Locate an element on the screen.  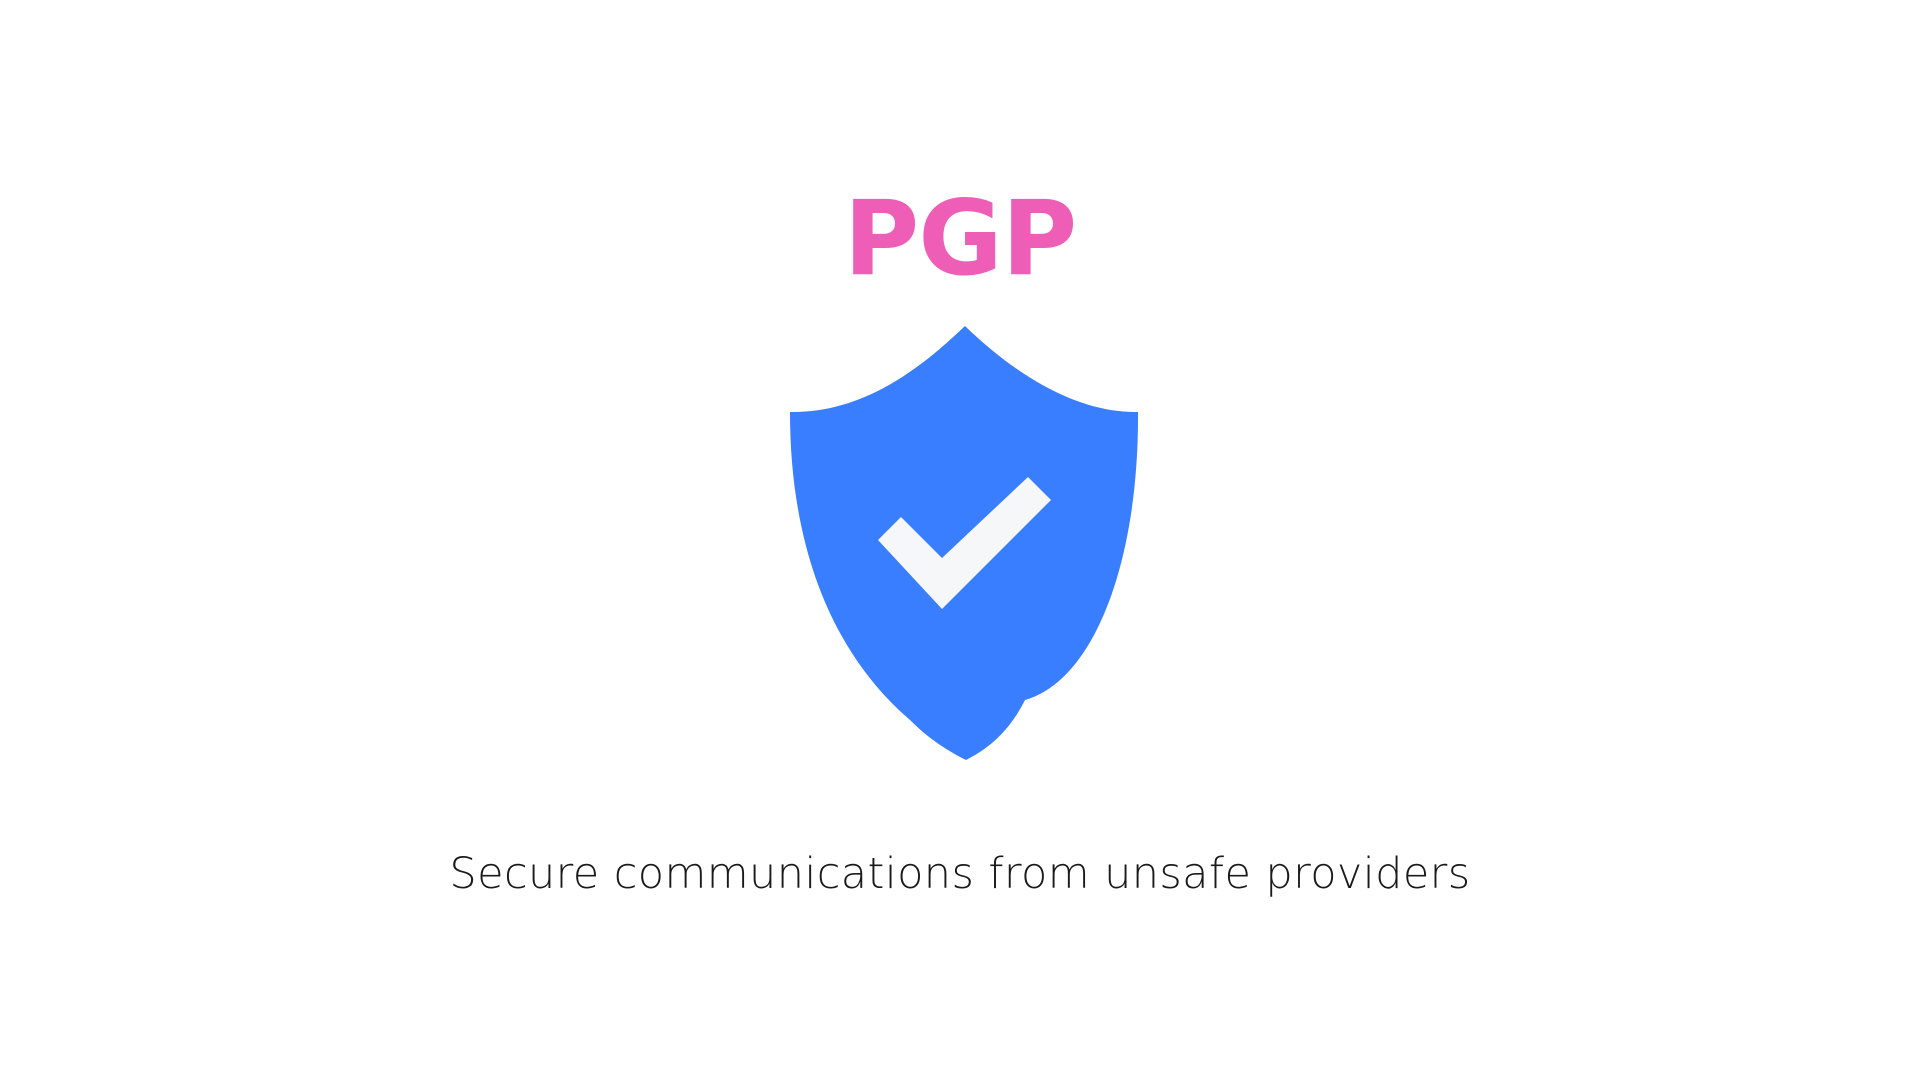
checkmark-icon is located at coordinates (964, 543).